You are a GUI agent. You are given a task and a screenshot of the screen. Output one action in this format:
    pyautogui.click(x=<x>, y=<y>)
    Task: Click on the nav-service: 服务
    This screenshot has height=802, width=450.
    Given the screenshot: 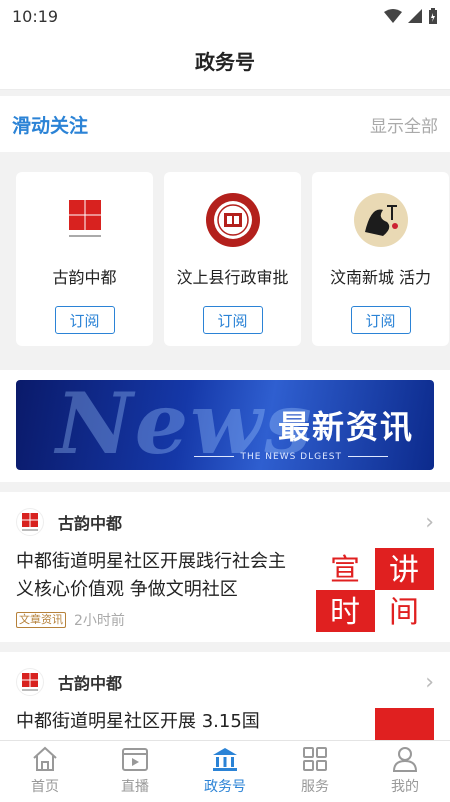 What is the action you would take?
    pyautogui.click(x=315, y=771)
    